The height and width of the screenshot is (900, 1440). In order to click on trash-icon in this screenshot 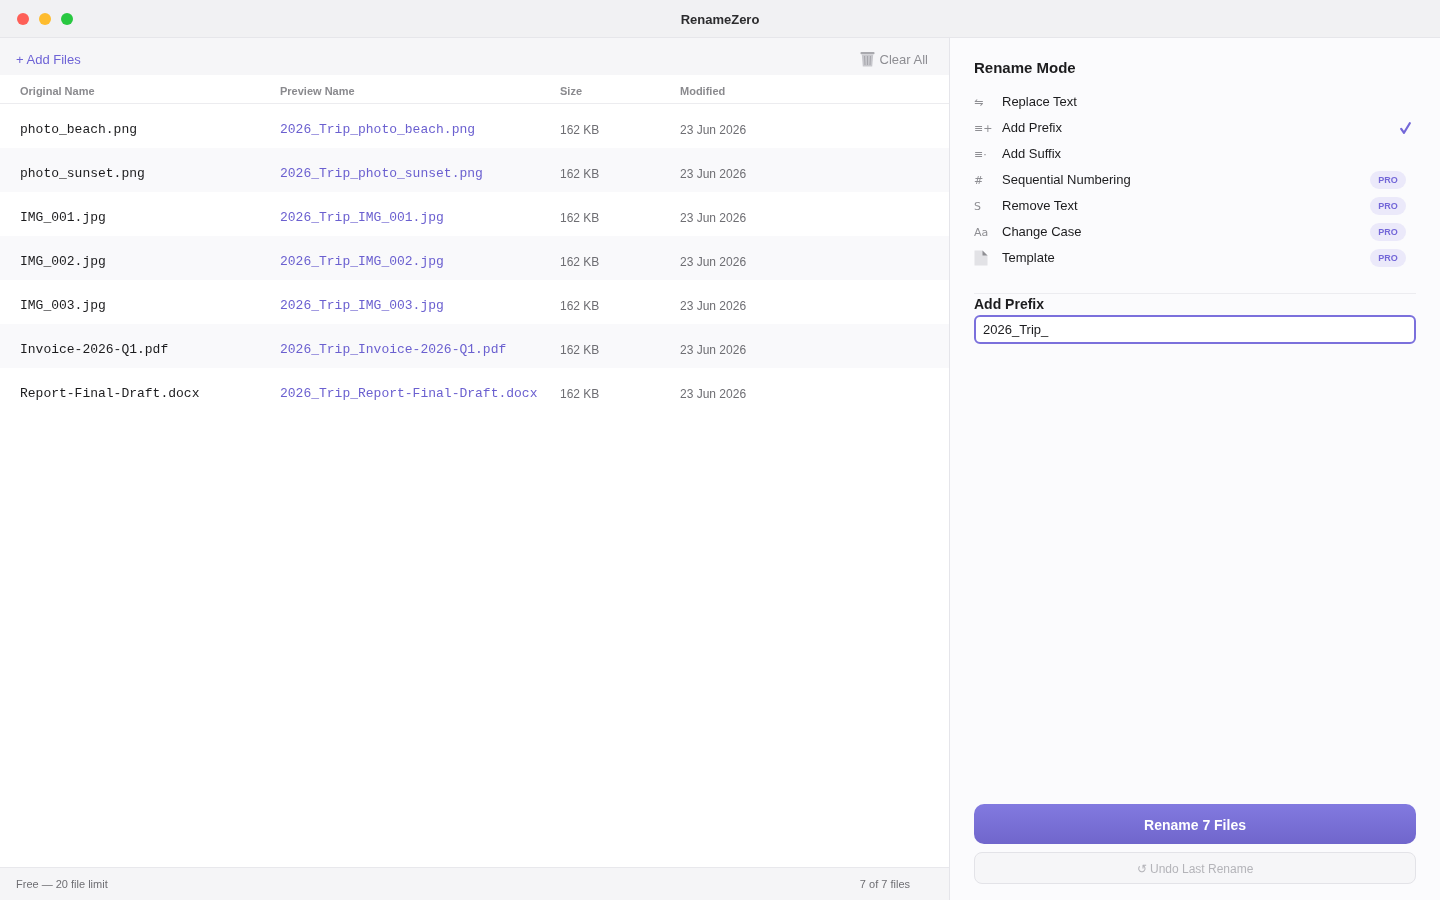, I will do `click(867, 59)`.